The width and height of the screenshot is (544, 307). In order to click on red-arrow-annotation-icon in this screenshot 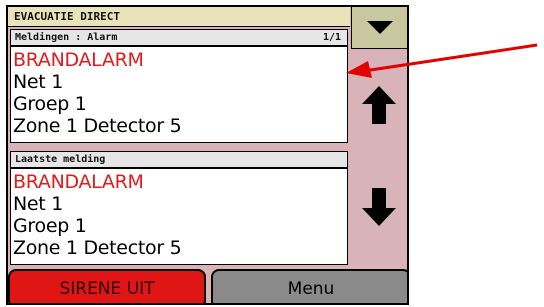, I will do `click(442, 60)`.